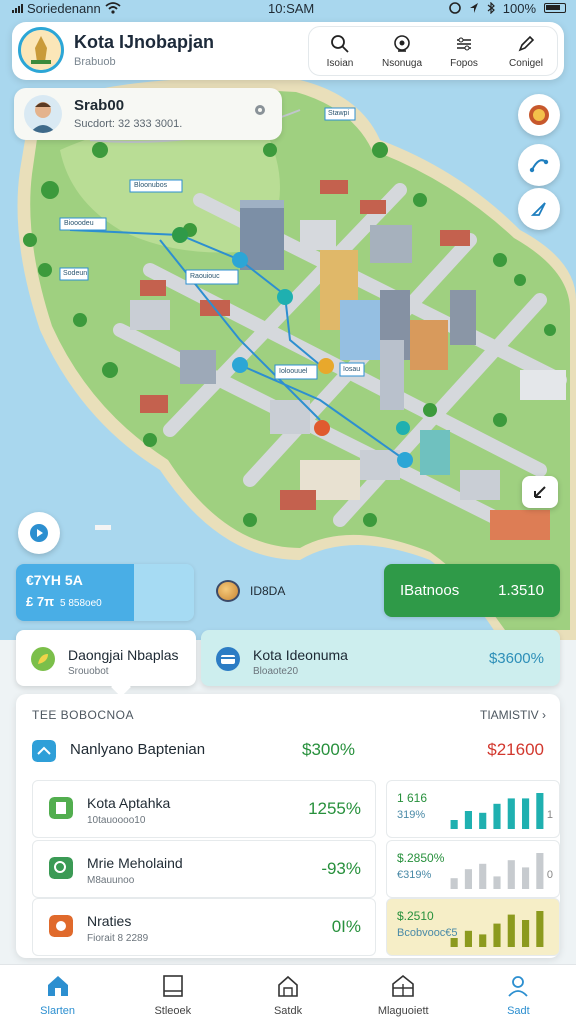 The width and height of the screenshot is (576, 1024). I want to click on district-name: Kota Ideonuma, so click(300, 655).